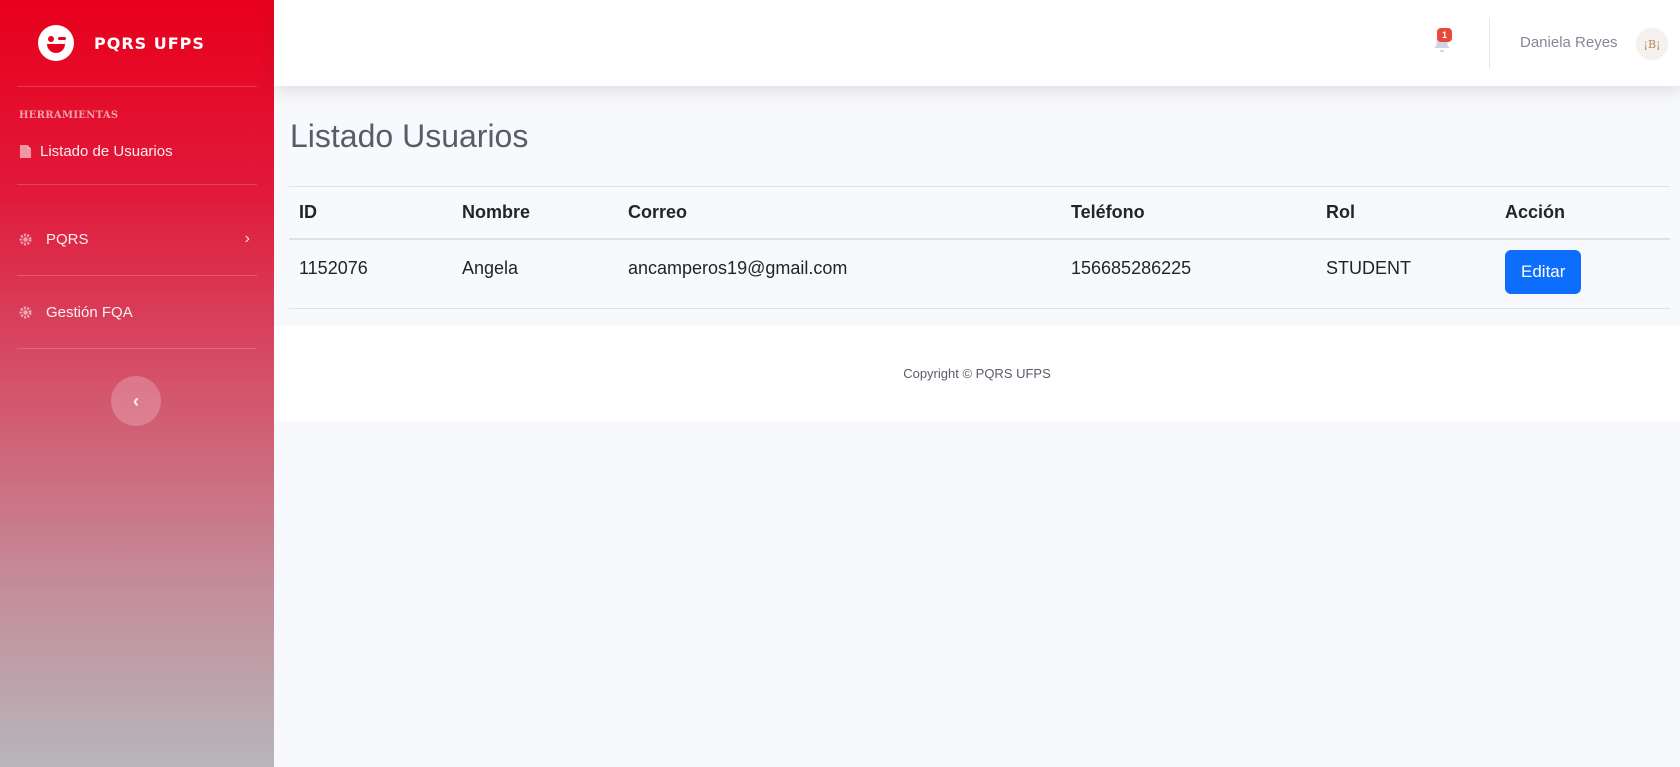 Image resolution: width=1680 pixels, height=767 pixels. What do you see at coordinates (977, 43) in the screenshot?
I see `topbar: 1 Daniela Reyes ¡B¡` at bounding box center [977, 43].